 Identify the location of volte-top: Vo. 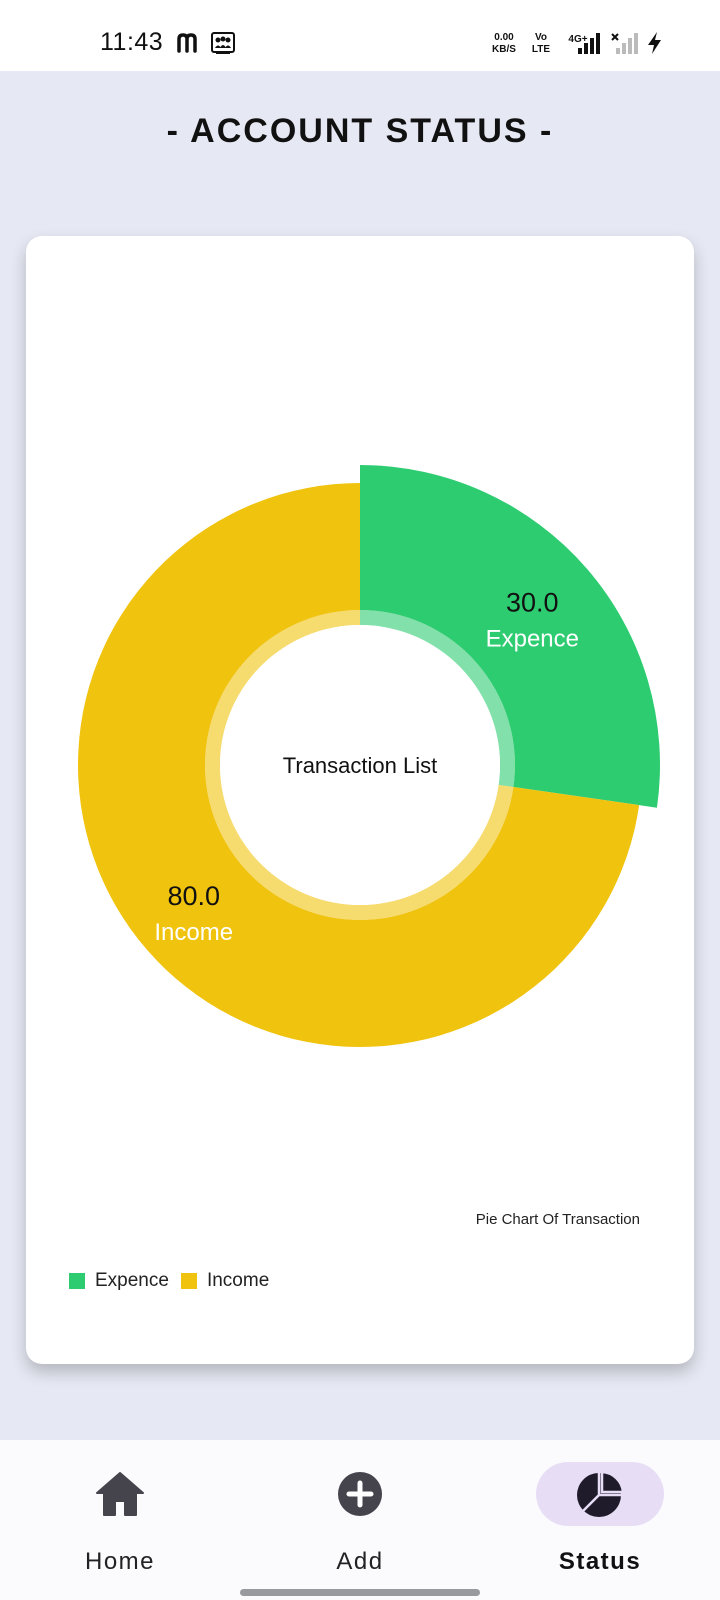
(541, 37).